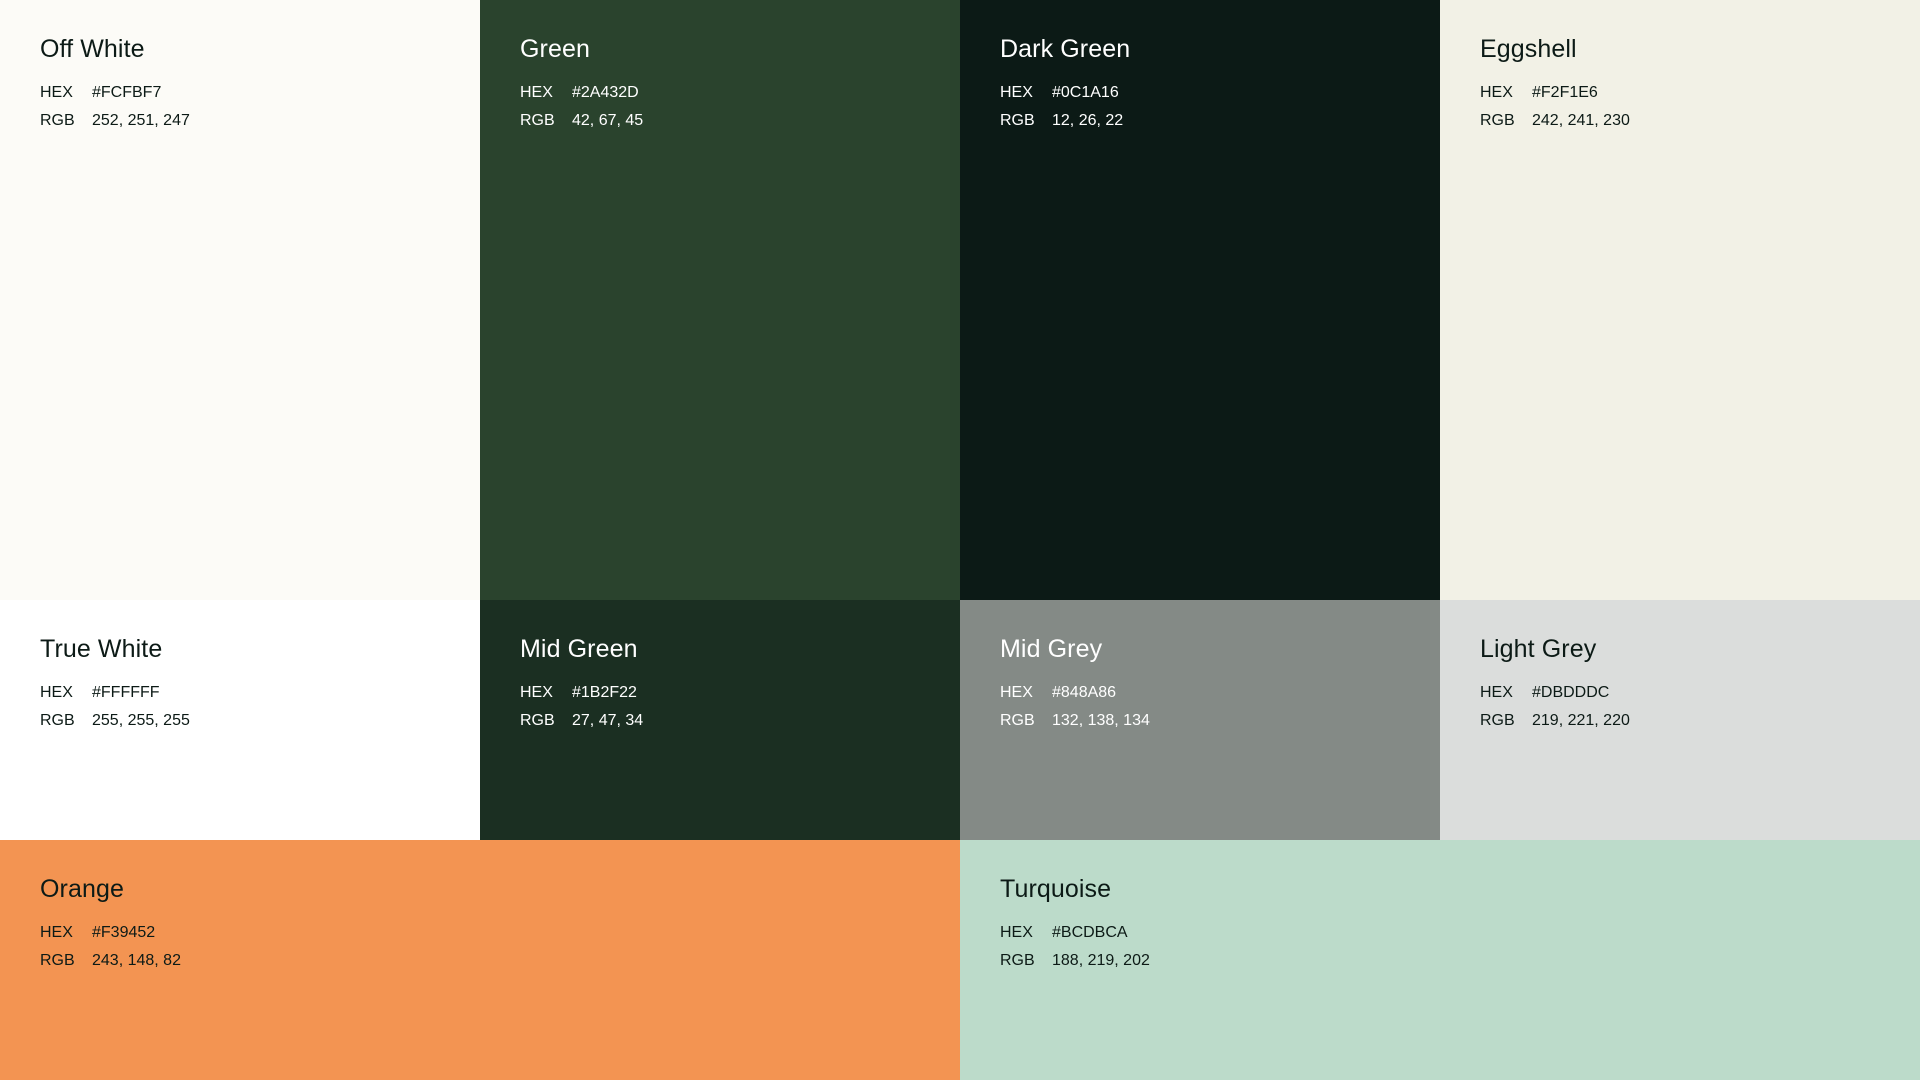  I want to click on hex-row: HEX #848A86, so click(1200, 693).